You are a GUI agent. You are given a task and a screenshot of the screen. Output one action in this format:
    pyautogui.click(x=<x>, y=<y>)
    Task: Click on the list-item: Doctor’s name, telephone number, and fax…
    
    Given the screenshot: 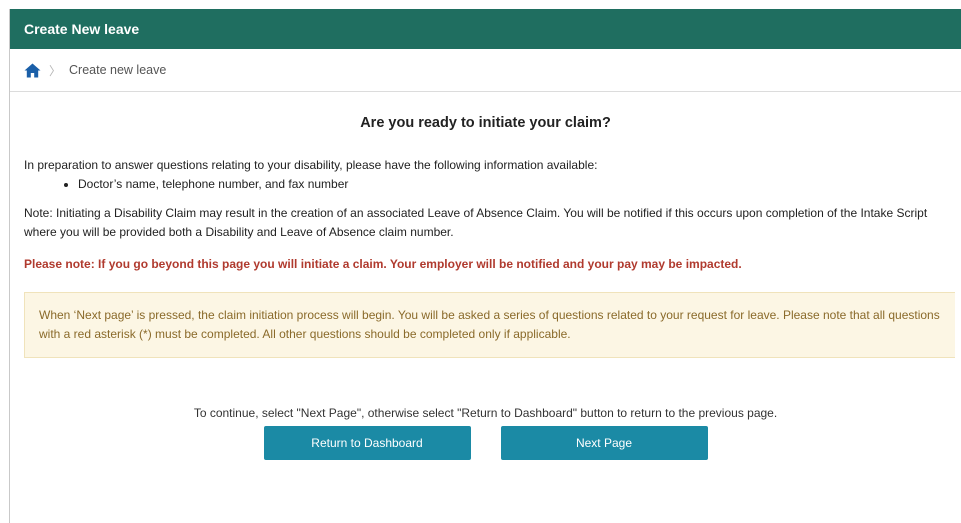 What is the action you would take?
    pyautogui.click(x=516, y=184)
    